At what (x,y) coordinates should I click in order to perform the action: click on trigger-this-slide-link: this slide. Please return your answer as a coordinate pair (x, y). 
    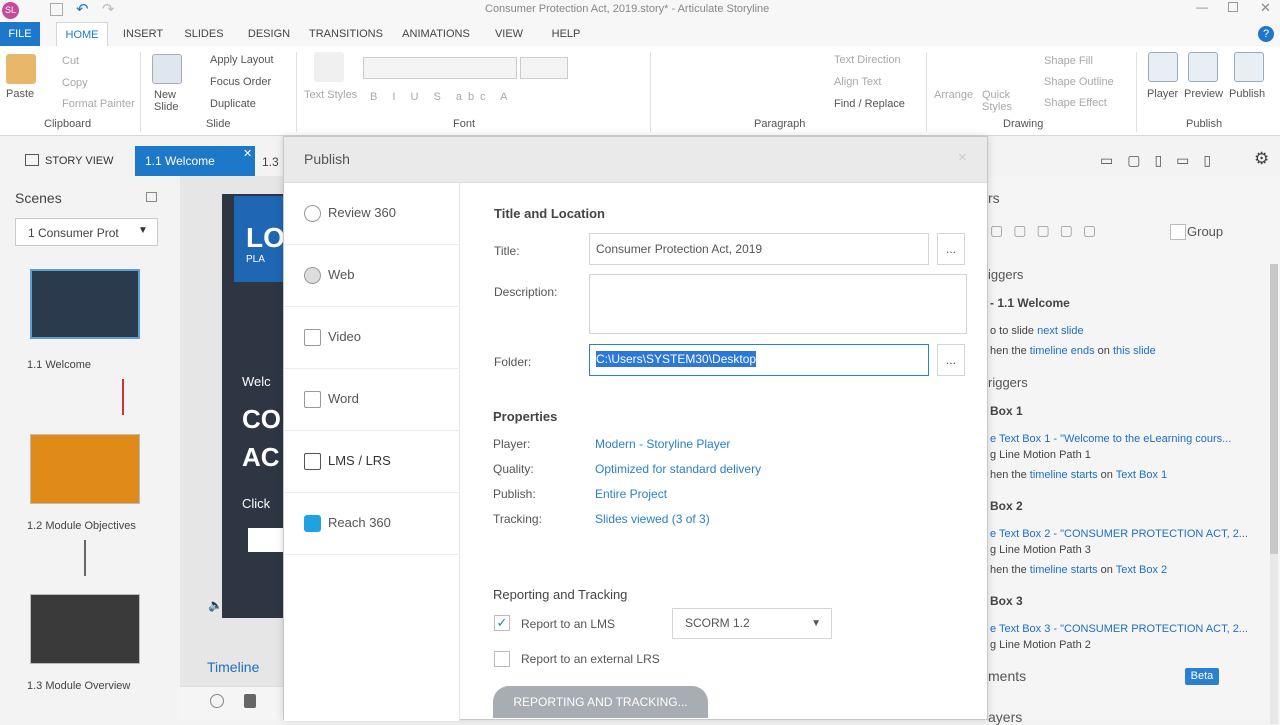
    Looking at the image, I should click on (1134, 351).